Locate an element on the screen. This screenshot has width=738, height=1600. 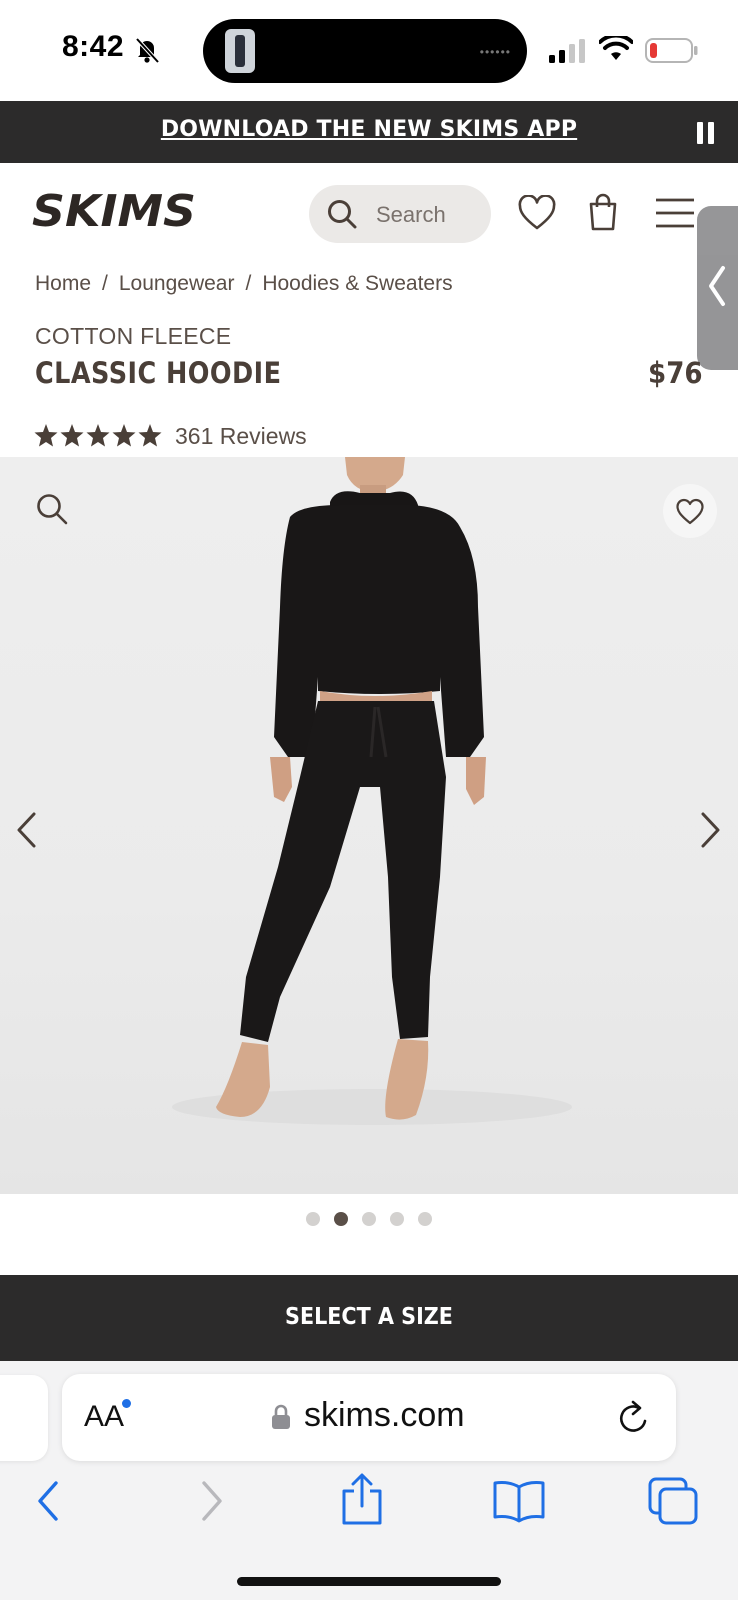
reload-icon is located at coordinates (635, 1417).